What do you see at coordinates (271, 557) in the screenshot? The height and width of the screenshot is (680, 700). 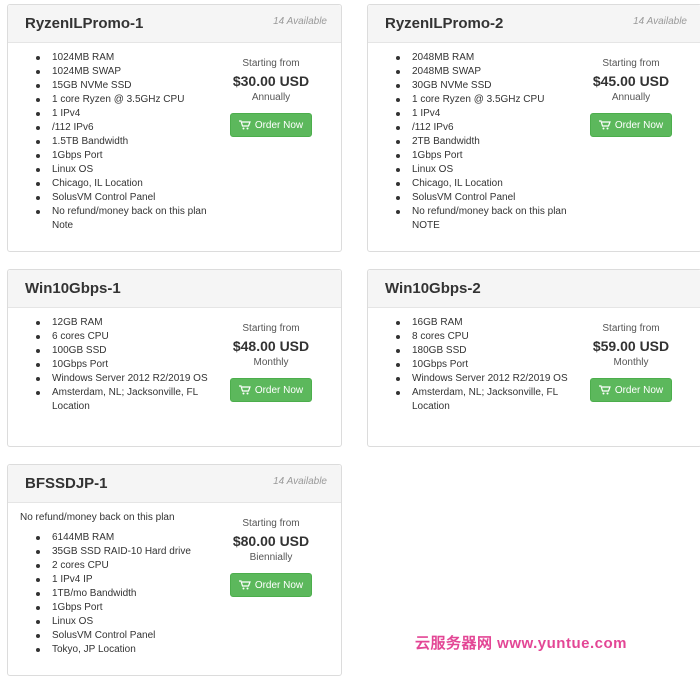 I see `billing-cycle: Biennially` at bounding box center [271, 557].